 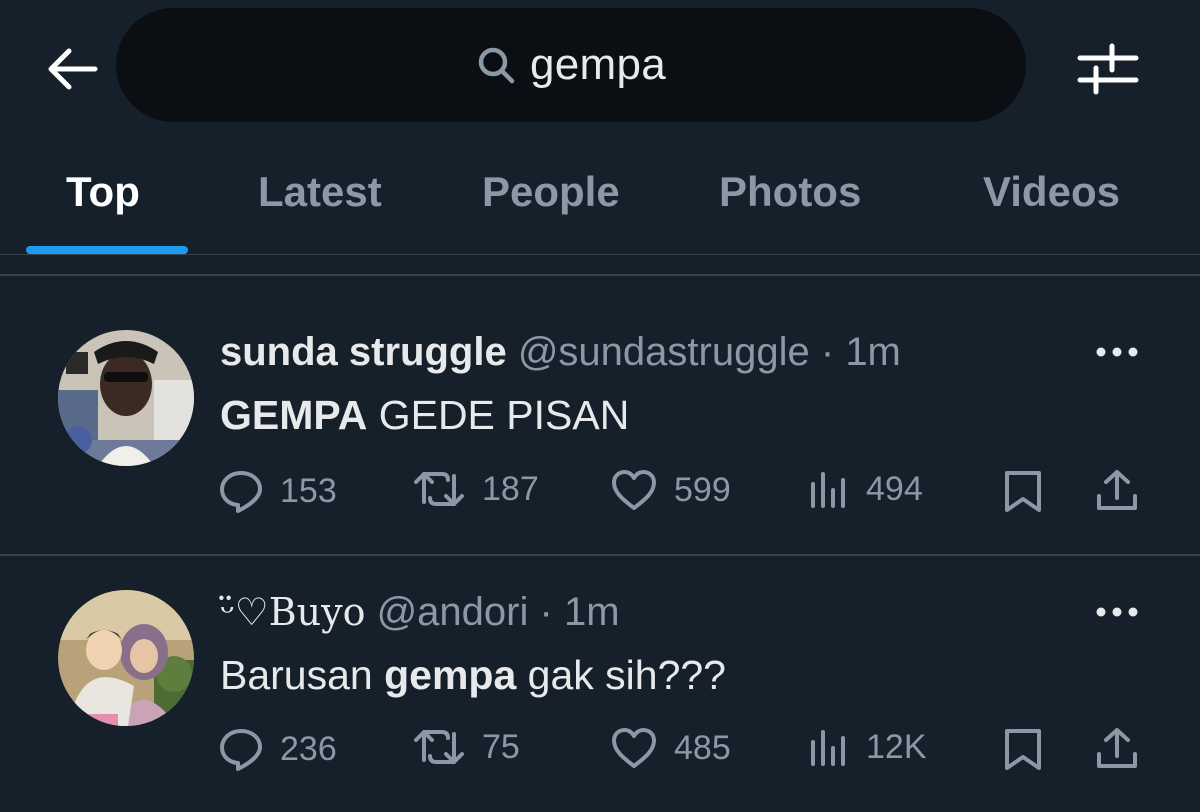 I want to click on tweet-actions: 153 187 599 494, so click(x=600, y=493).